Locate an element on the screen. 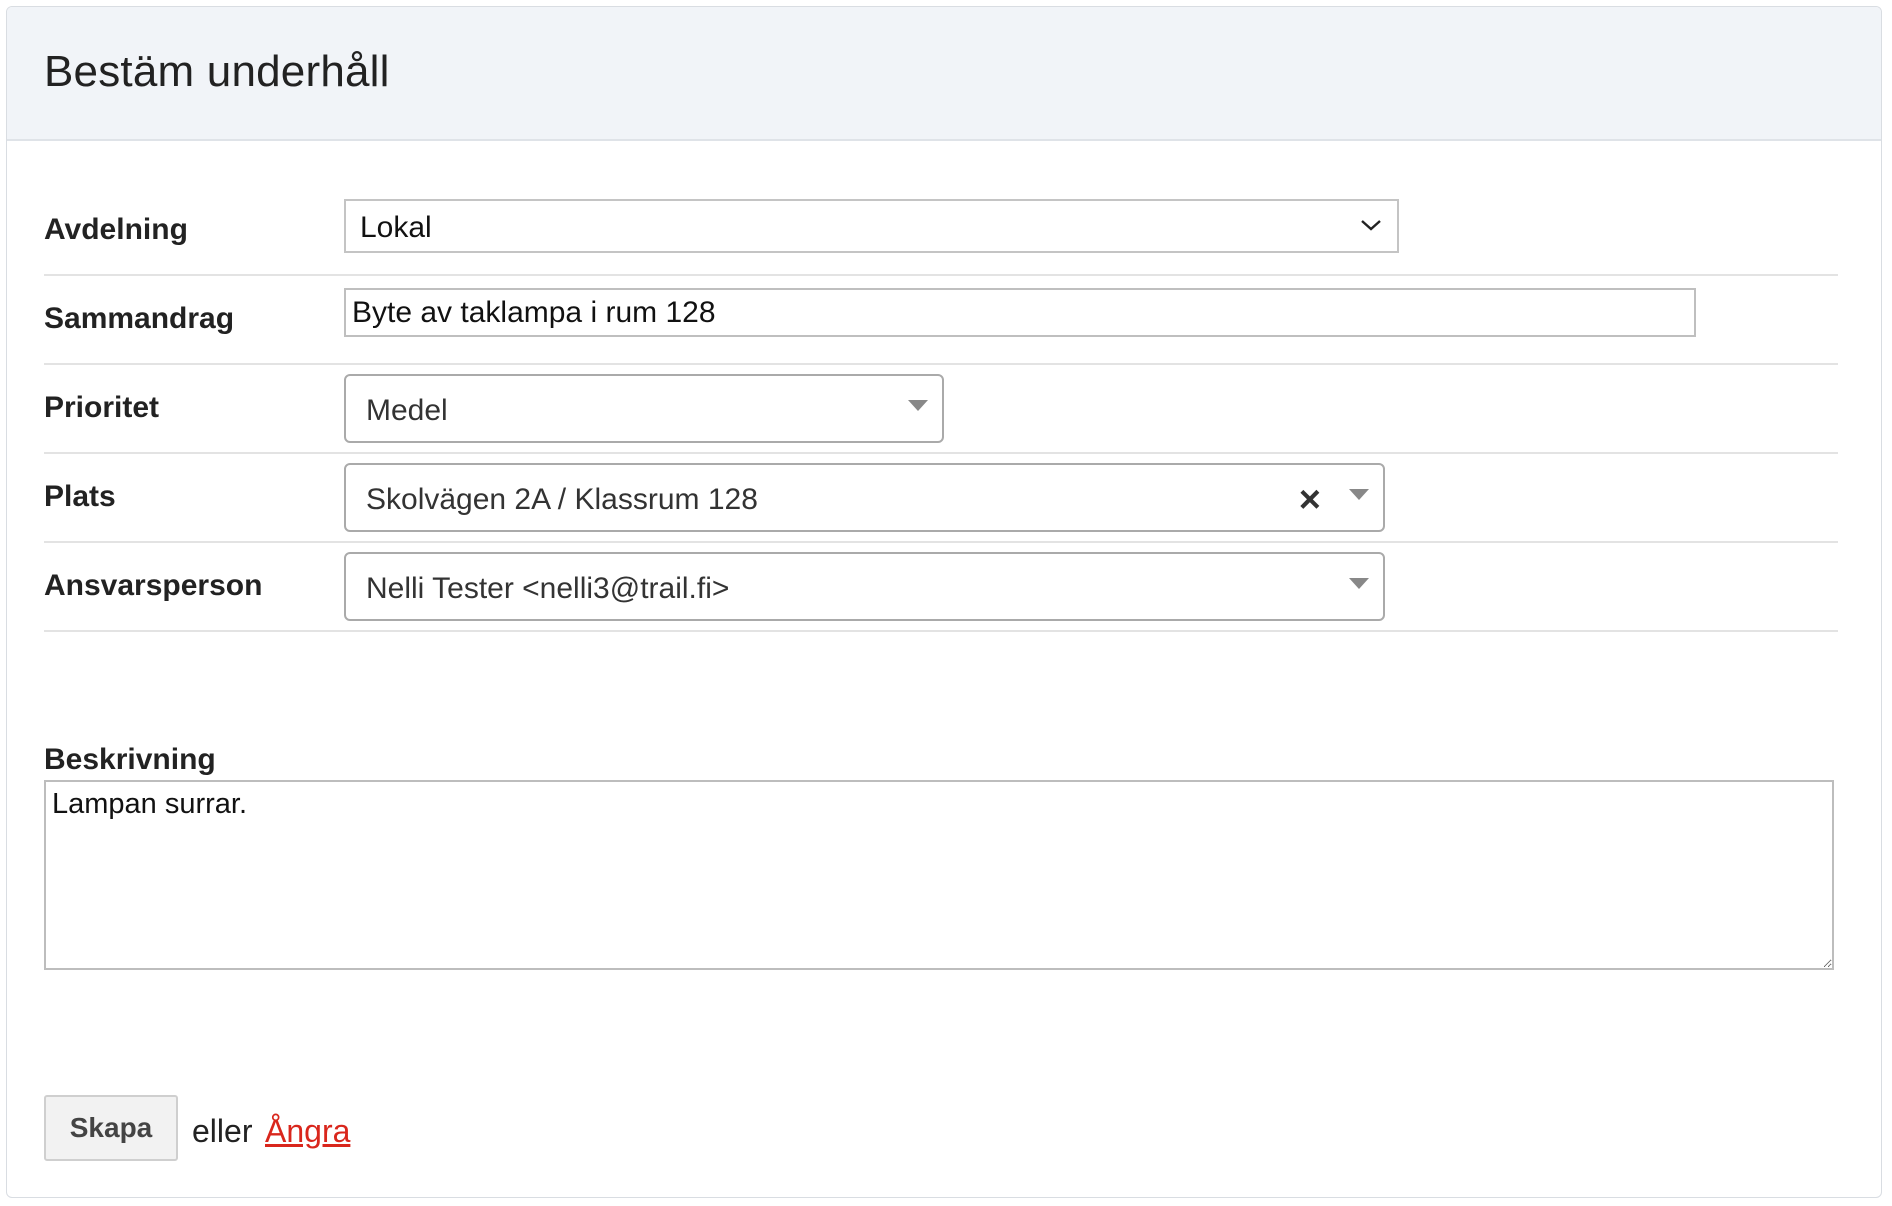  location-select: Skolvägen 2A / Klassrum 128 × is located at coordinates (864, 497).